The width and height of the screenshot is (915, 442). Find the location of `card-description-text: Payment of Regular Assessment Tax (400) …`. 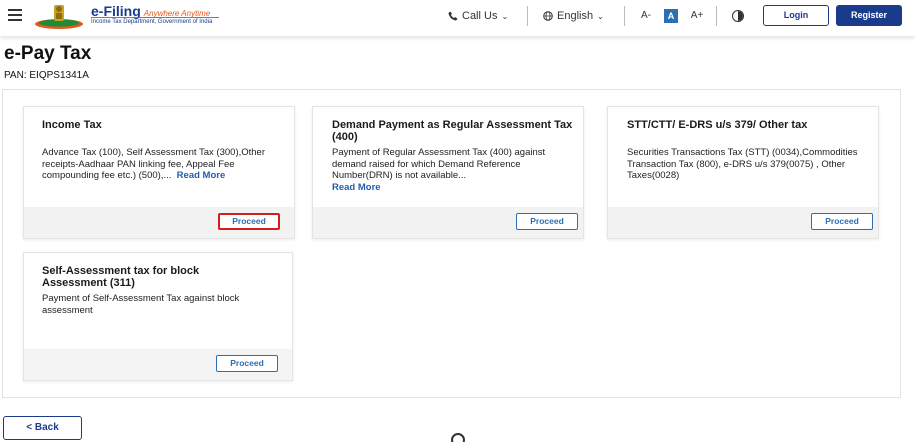

card-description-text: Payment of Regular Assessment Tax (400) … is located at coordinates (439, 164).